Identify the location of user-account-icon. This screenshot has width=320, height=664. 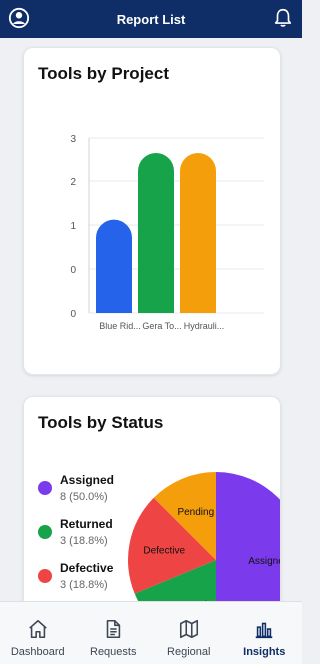
(19, 18).